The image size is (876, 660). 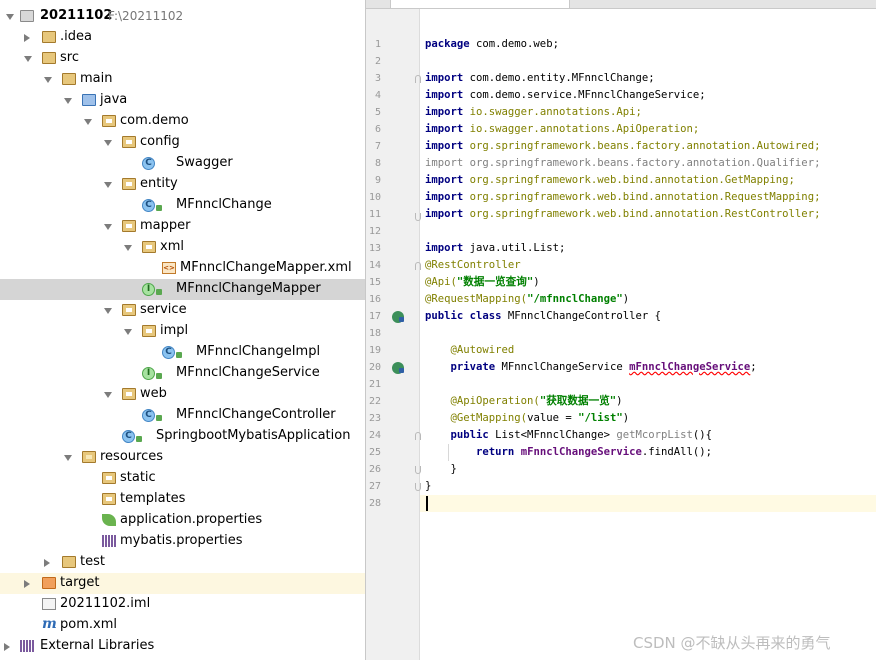 I want to click on line-number: 13, so click(x=374, y=248).